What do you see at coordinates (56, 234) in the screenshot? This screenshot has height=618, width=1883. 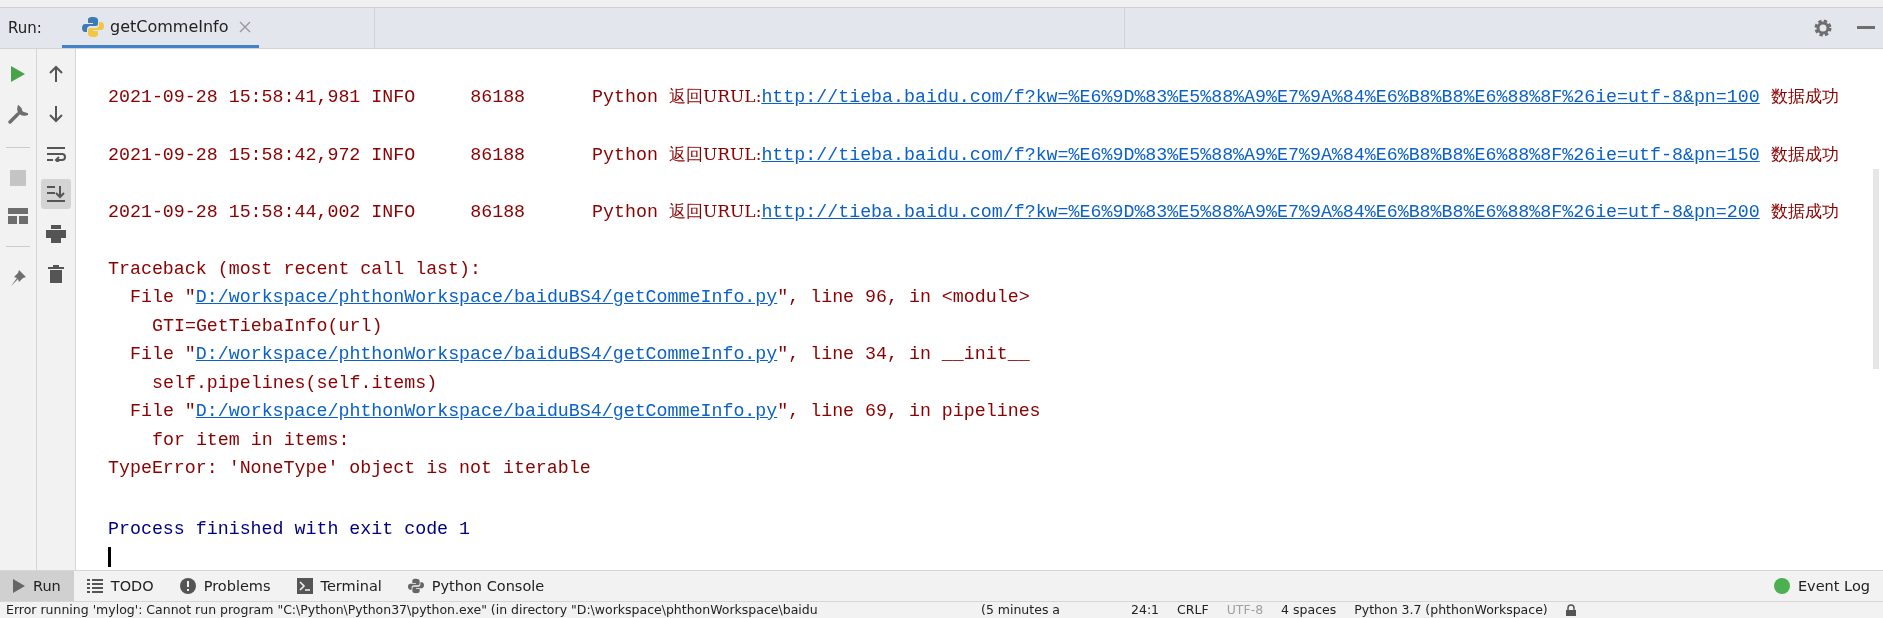 I see `printer-icon` at bounding box center [56, 234].